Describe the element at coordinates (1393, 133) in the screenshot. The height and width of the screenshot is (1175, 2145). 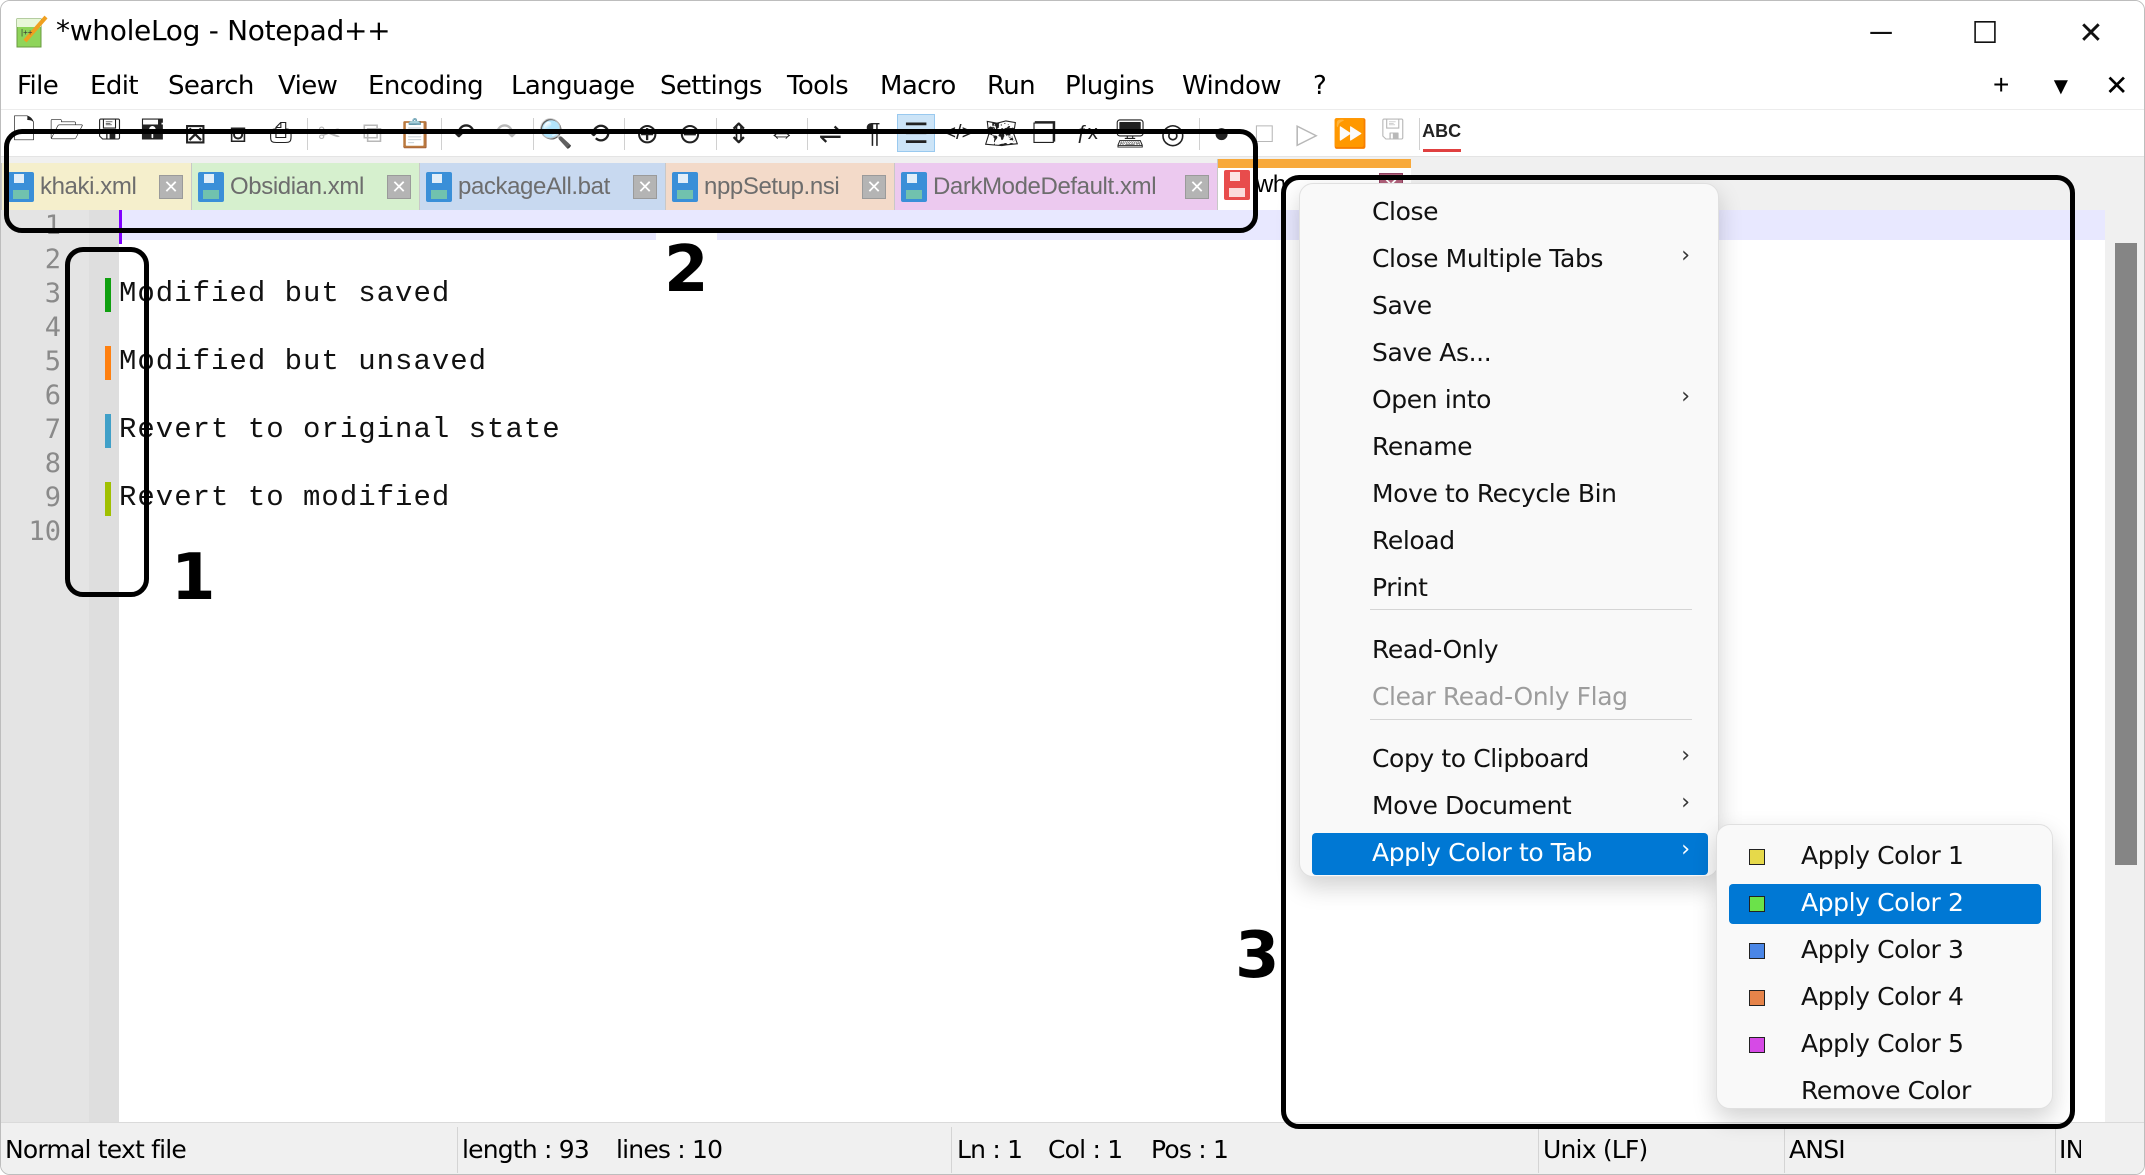
I see `macro-save-icon: 🖫` at that location.